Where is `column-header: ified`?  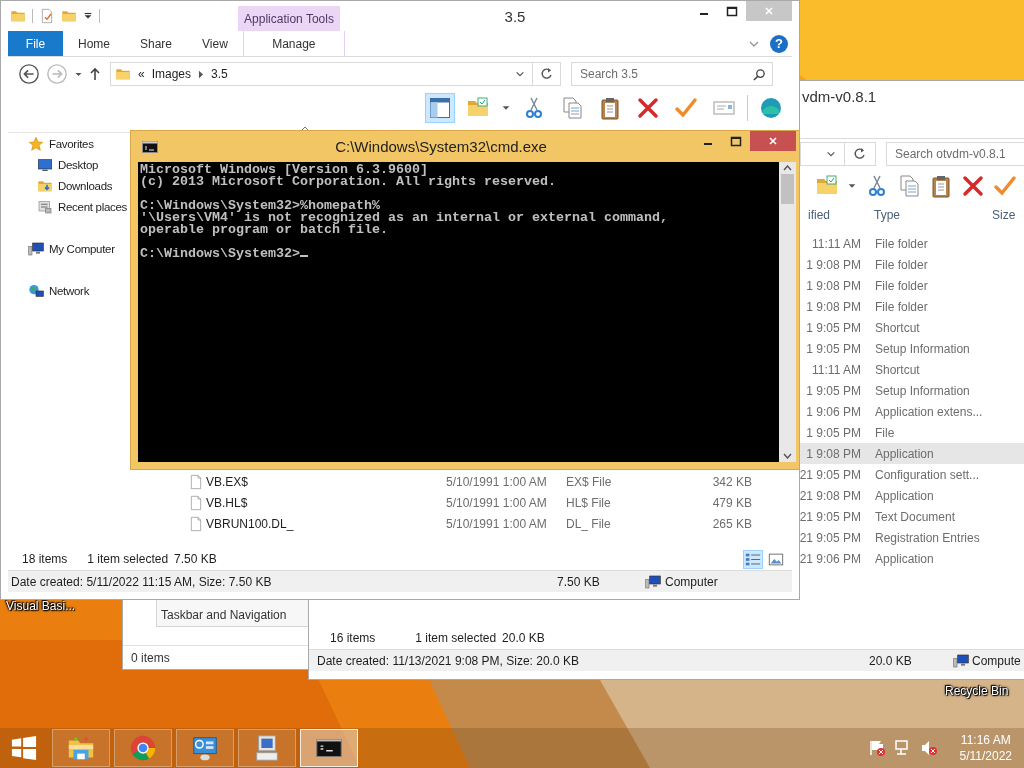 column-header: ified is located at coordinates (841, 215).